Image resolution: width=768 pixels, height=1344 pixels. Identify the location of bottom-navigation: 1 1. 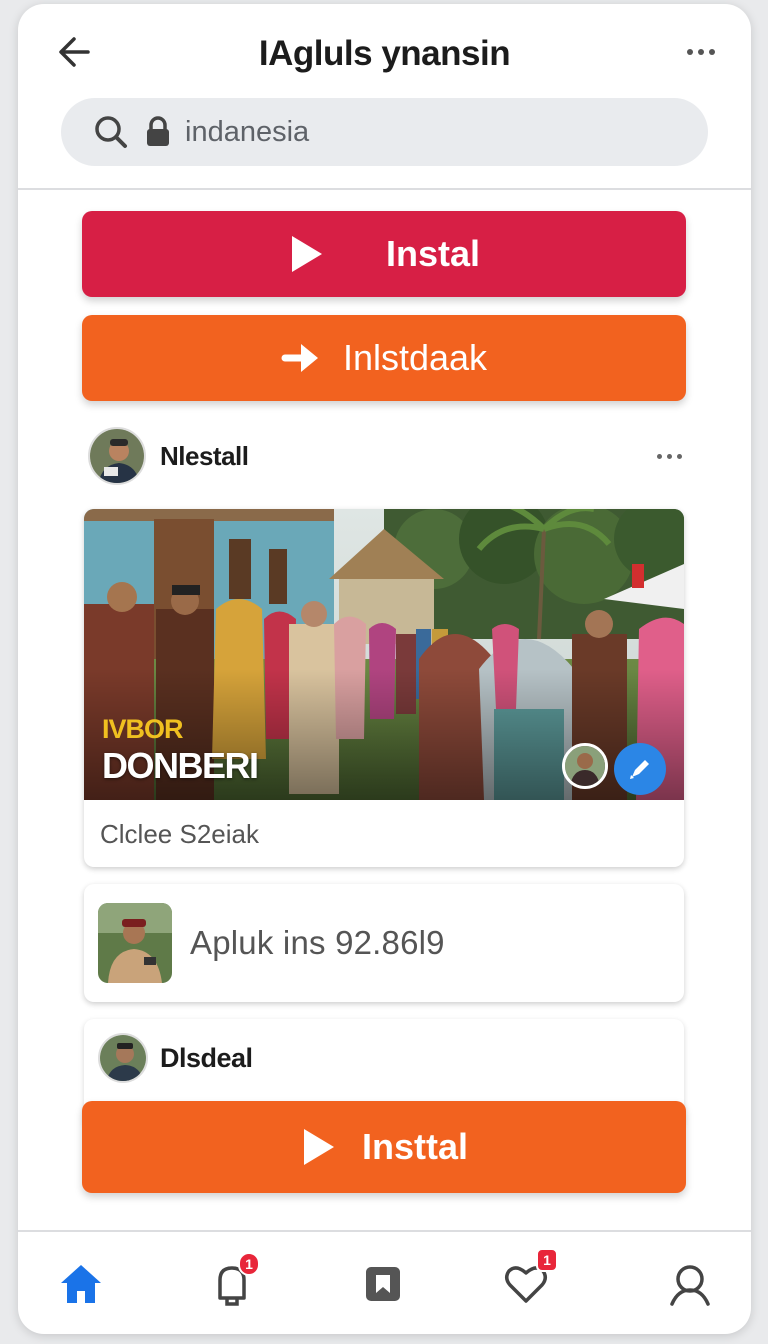
(384, 1283).